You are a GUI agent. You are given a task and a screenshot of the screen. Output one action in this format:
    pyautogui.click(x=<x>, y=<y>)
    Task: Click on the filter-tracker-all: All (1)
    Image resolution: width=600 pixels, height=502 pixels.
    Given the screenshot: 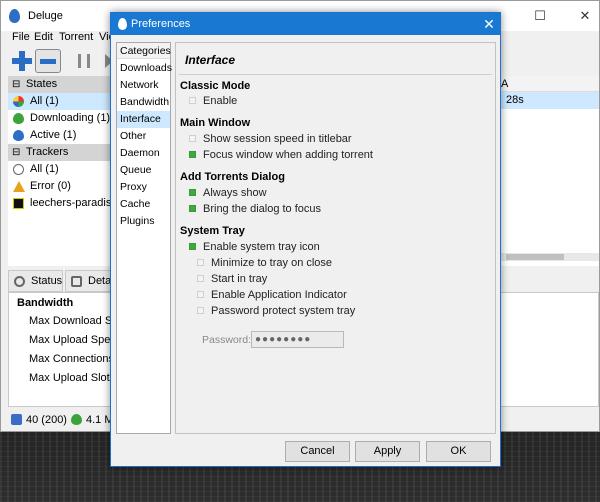 What is the action you would take?
    pyautogui.click(x=59, y=169)
    